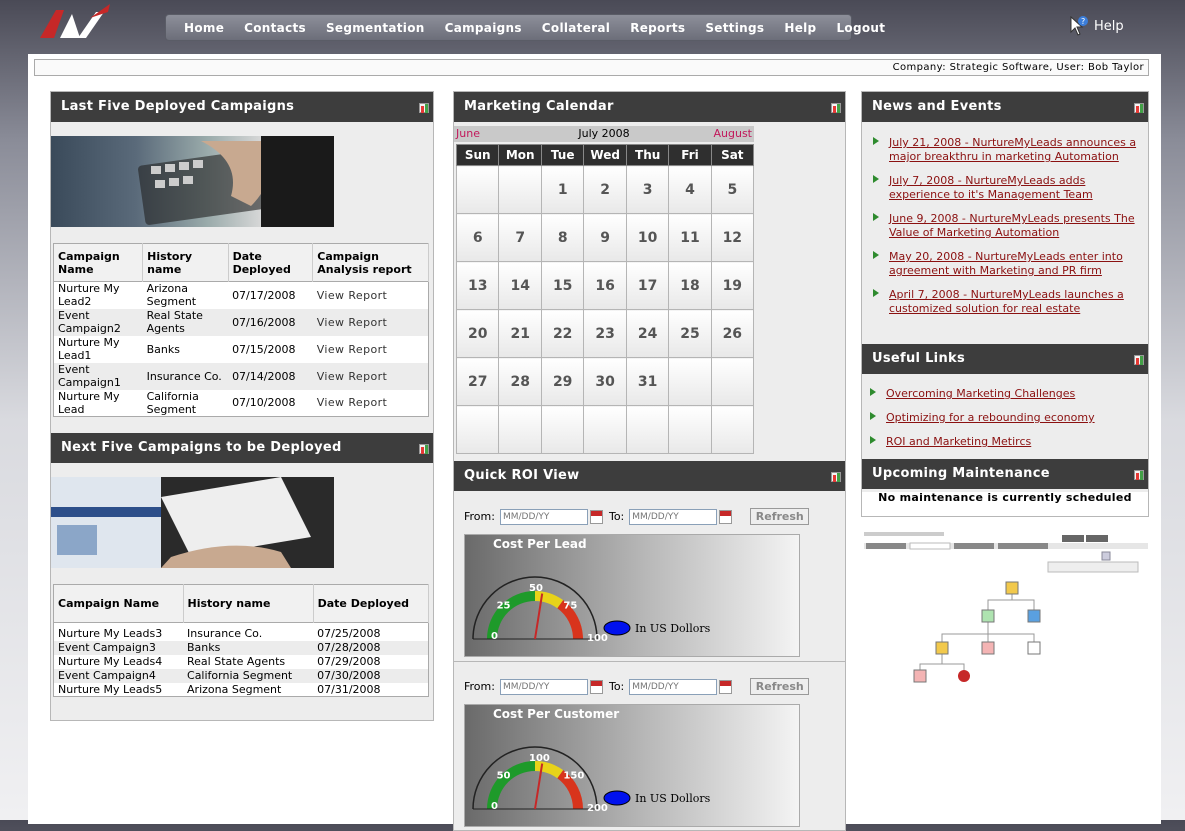 The height and width of the screenshot is (831, 1185). Describe the element at coordinates (520, 333) in the screenshot. I see `calendar-day: 21` at that location.